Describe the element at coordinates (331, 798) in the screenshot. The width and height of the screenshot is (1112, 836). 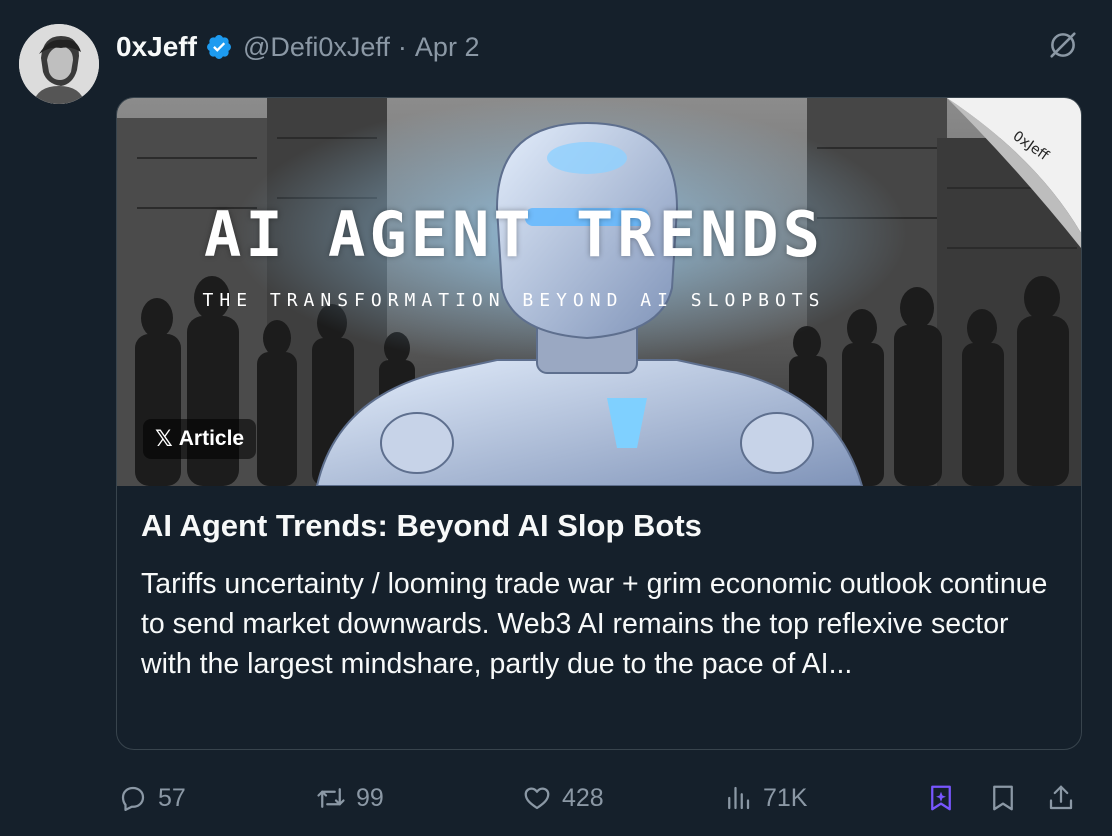
I see `repost-icon` at that location.